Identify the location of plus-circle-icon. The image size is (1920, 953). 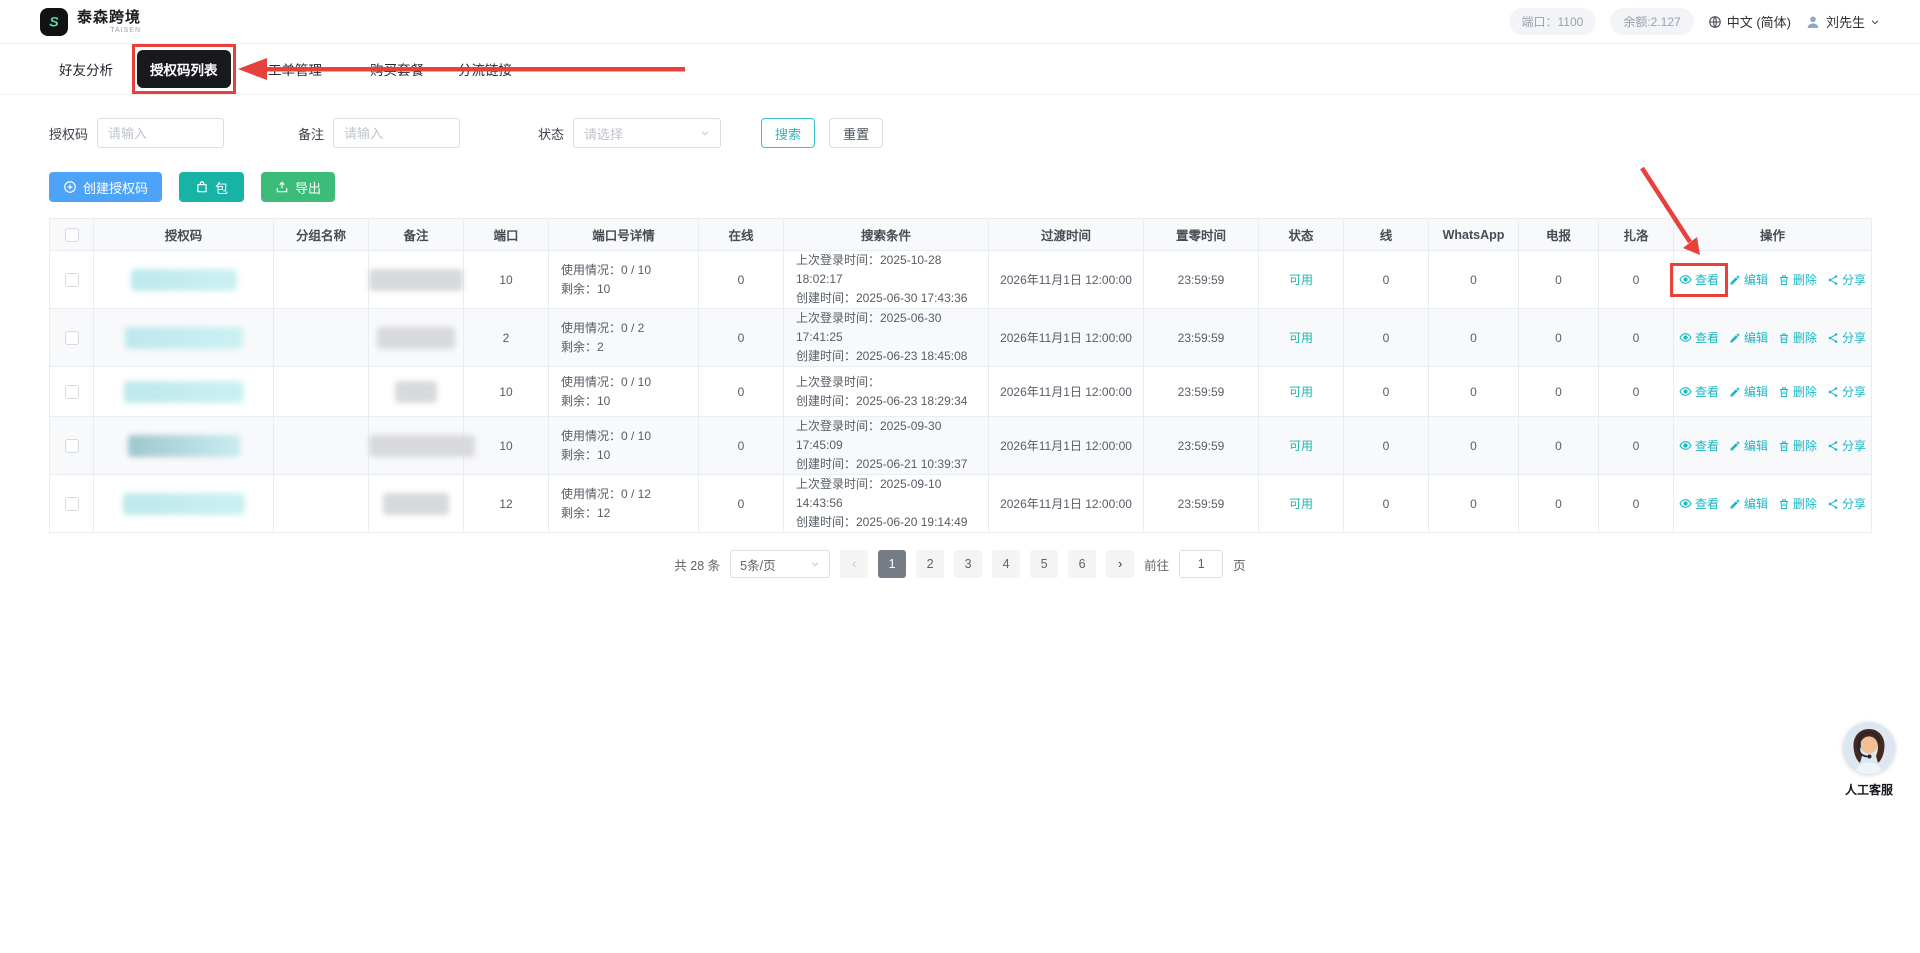
(70, 187).